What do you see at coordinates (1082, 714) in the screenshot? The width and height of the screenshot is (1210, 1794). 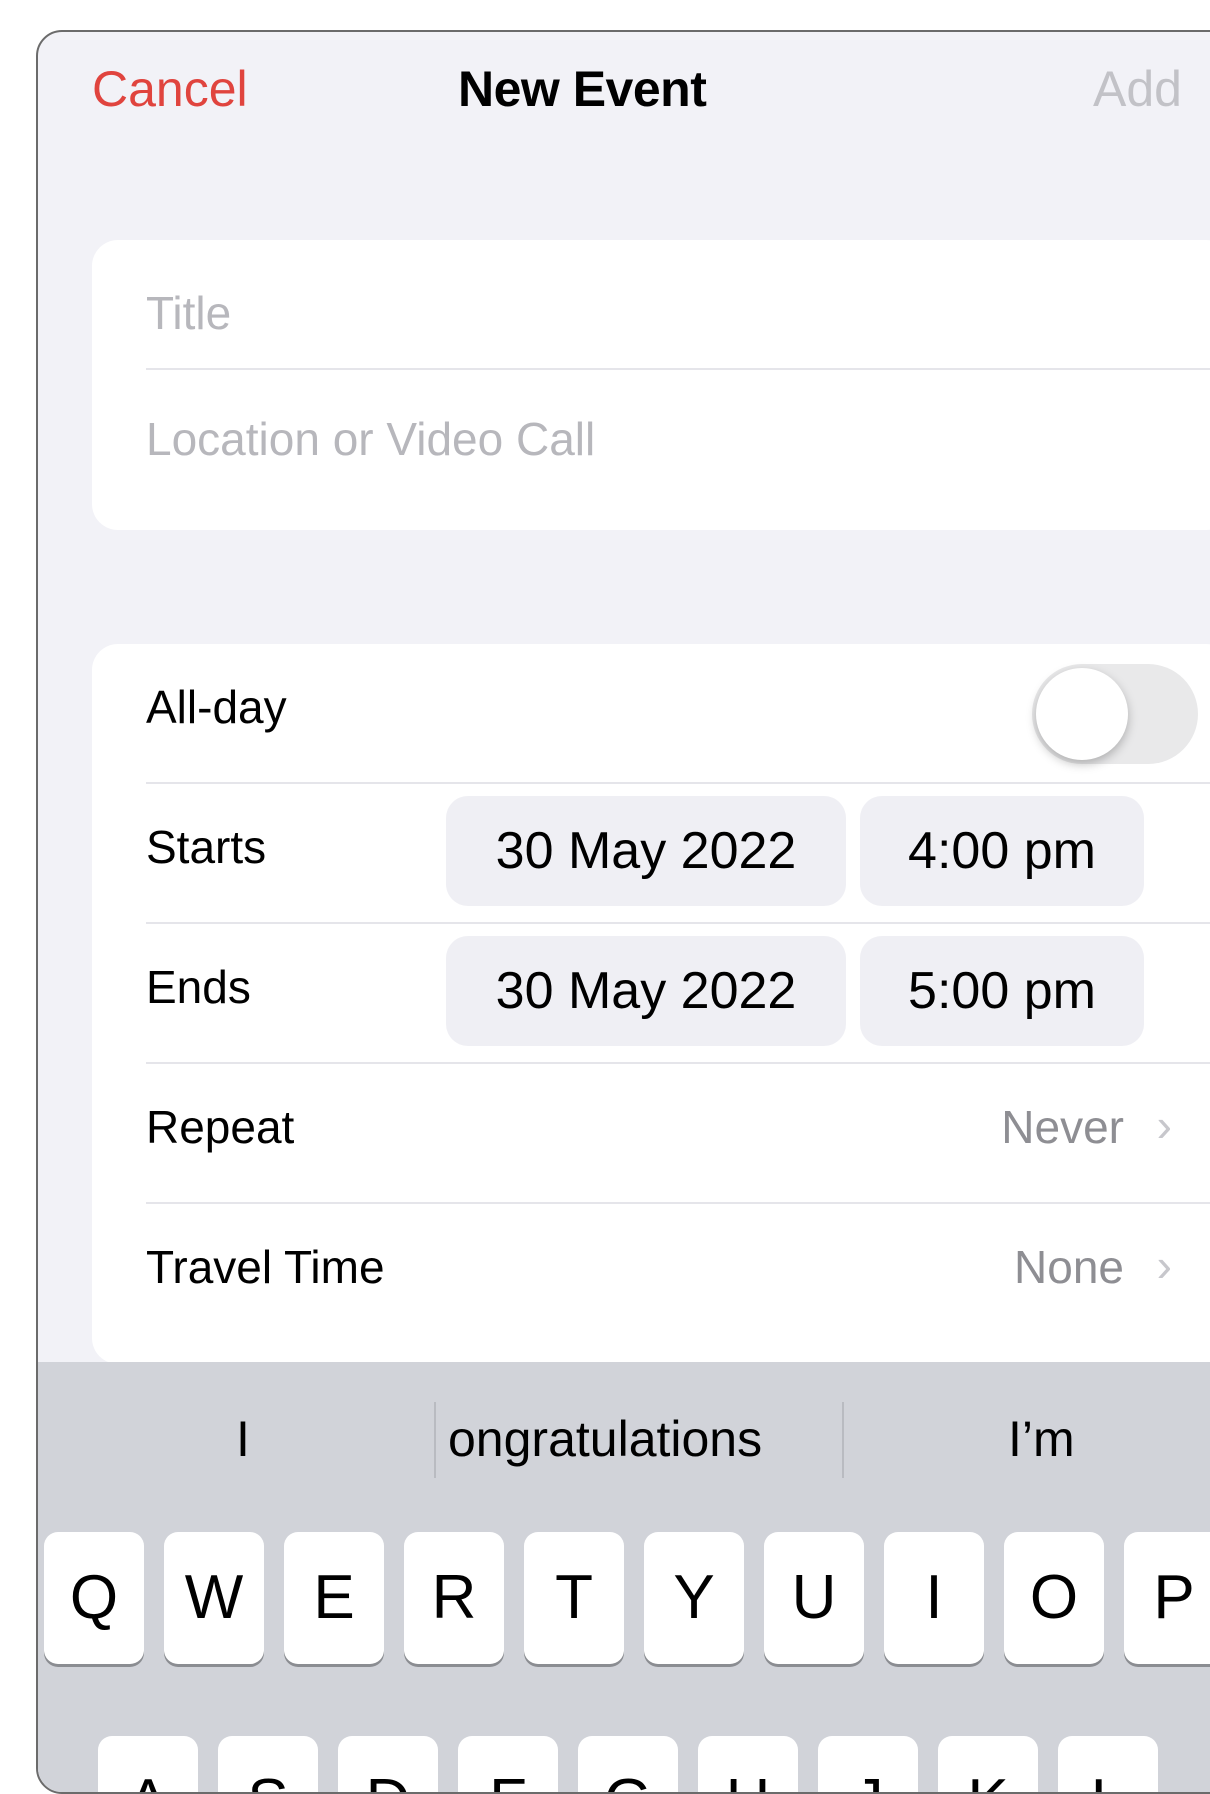 I see `toggle-knob` at bounding box center [1082, 714].